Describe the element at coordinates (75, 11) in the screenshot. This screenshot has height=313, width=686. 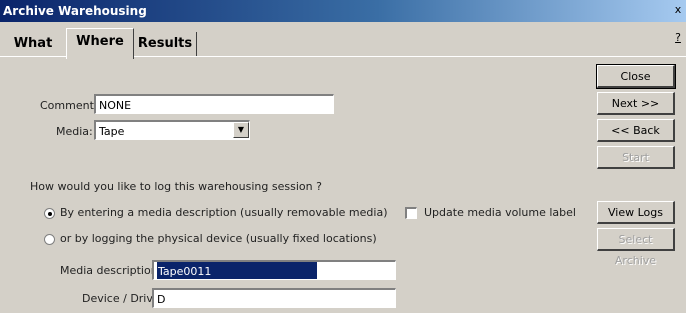
I see `window-title: Archive Warehousing` at that location.